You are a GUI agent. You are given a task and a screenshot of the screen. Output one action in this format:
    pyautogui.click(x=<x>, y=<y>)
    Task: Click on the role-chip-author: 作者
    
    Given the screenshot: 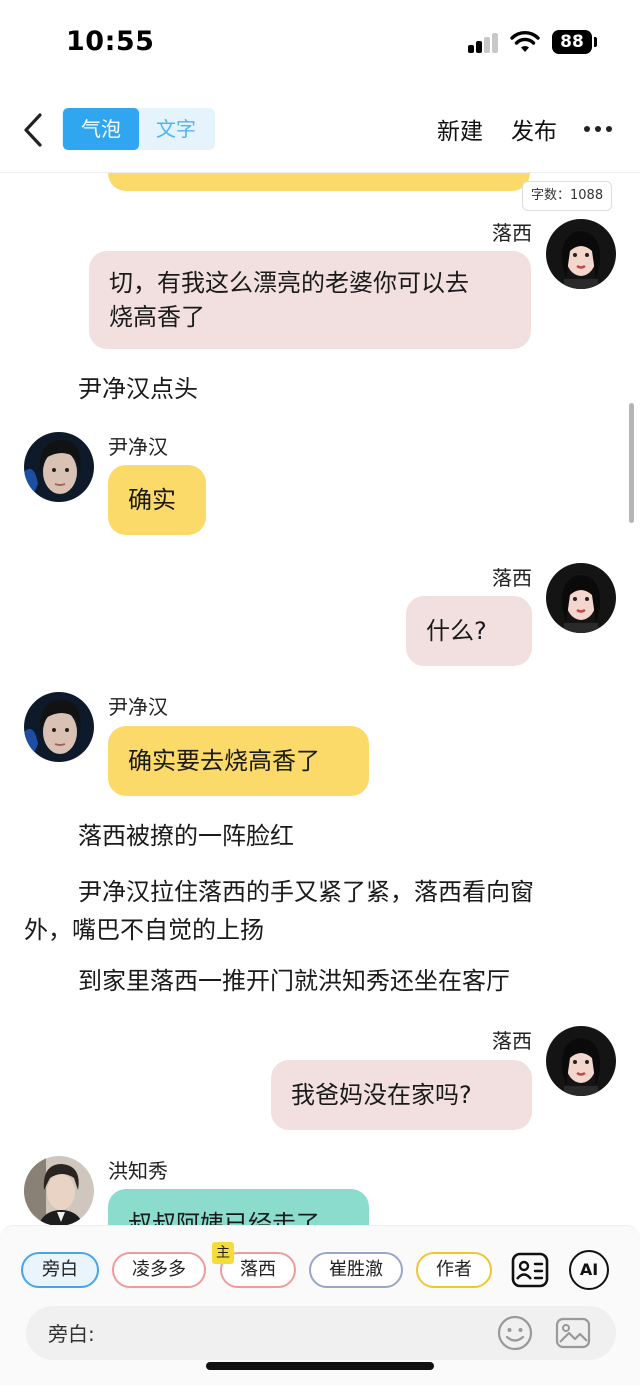 What is the action you would take?
    pyautogui.click(x=454, y=1270)
    